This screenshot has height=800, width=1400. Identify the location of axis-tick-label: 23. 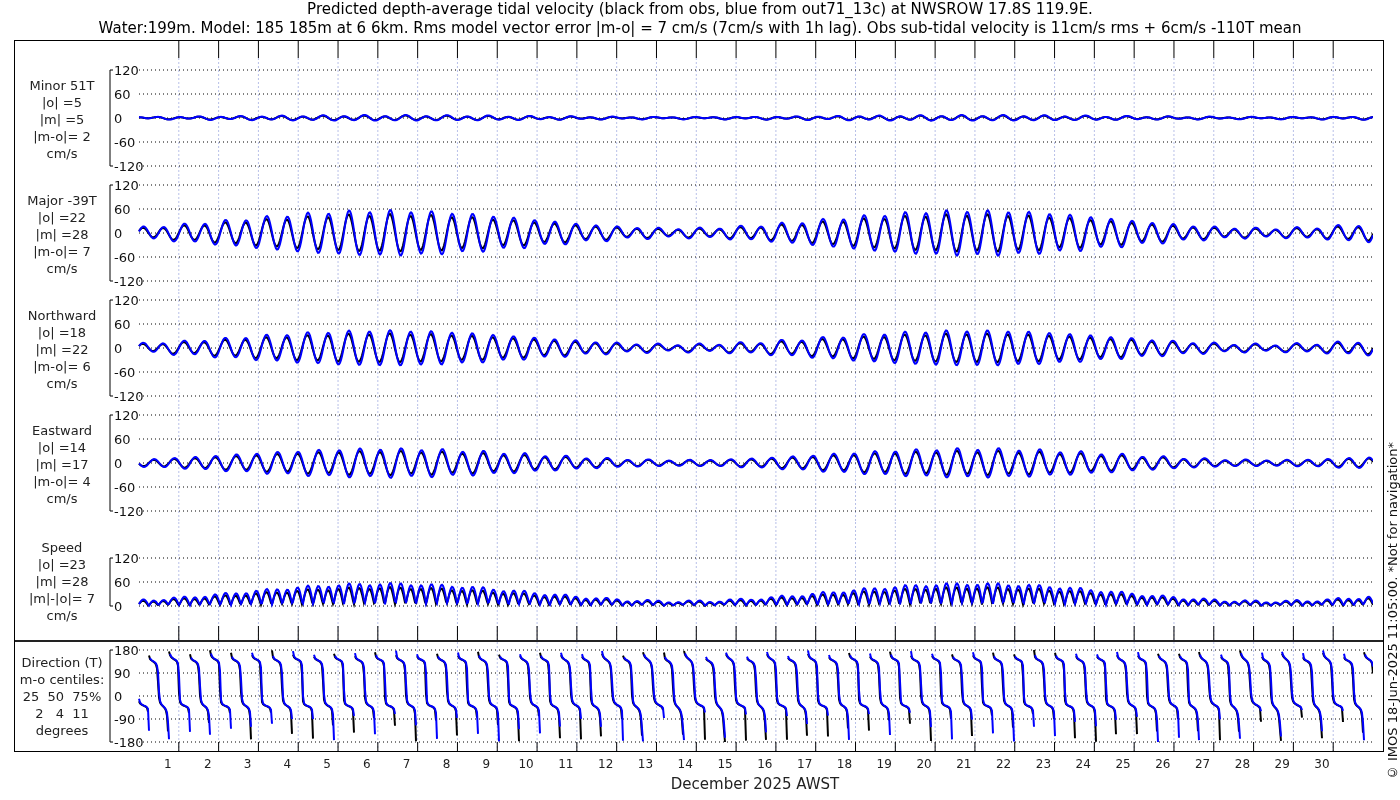
(1043, 764).